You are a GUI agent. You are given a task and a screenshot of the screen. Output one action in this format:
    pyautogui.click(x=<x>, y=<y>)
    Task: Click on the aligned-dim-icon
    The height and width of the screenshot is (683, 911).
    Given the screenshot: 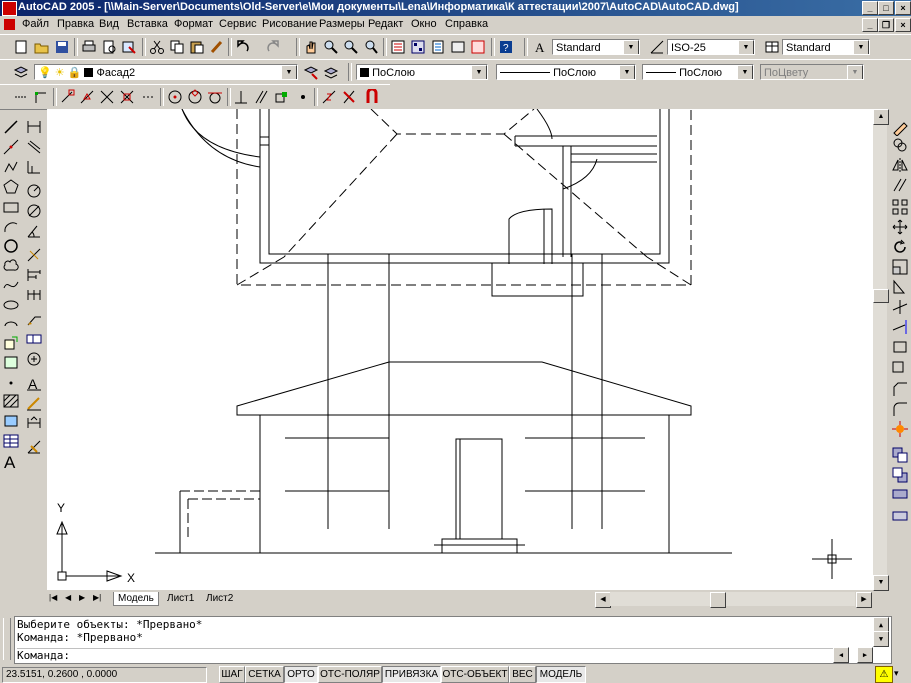 What is the action you would take?
    pyautogui.click(x=34, y=147)
    